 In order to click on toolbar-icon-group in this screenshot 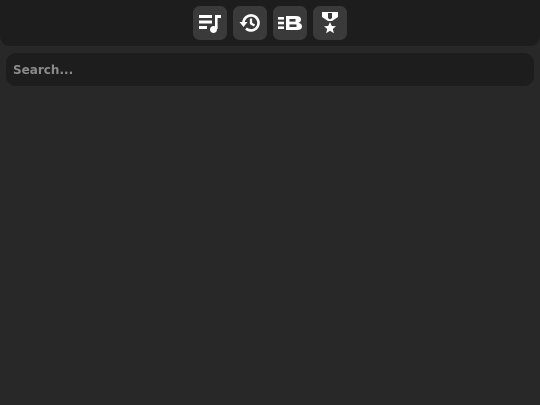, I will do `click(270, 23)`.